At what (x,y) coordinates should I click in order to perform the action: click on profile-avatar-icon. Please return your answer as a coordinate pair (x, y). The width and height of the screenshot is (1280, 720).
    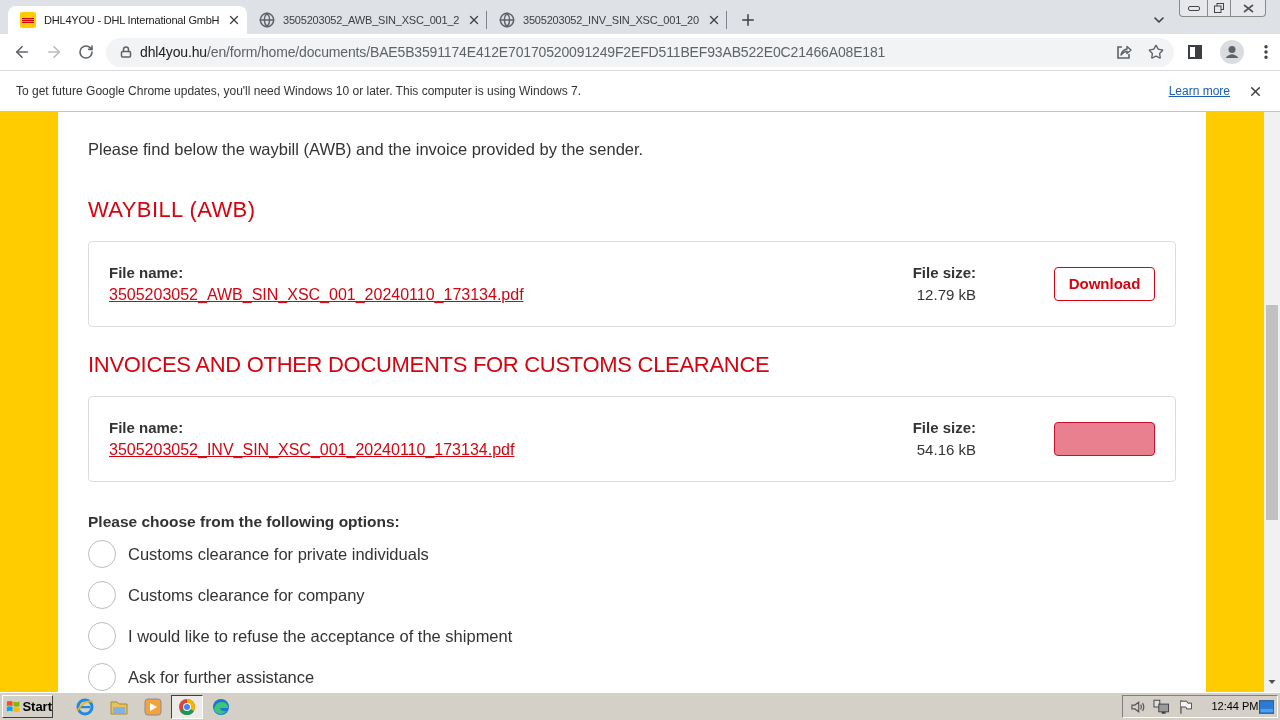
    Looking at the image, I should click on (1232, 52).